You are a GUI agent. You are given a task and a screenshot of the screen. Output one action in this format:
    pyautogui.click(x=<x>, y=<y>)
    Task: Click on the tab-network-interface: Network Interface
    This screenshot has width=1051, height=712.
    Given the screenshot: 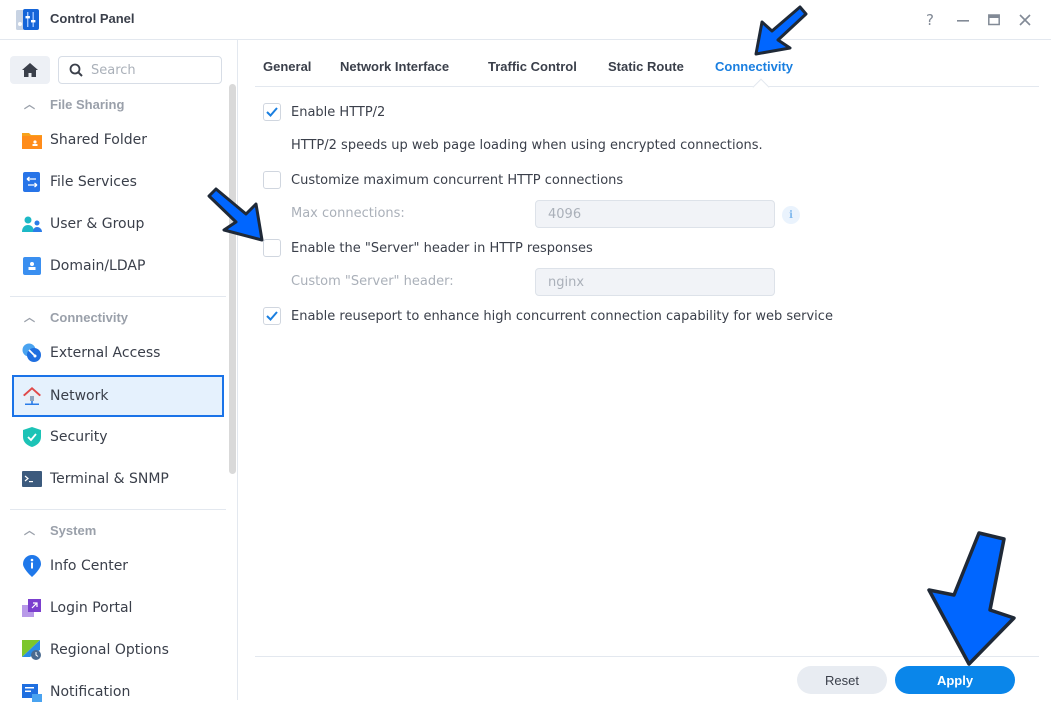 What is the action you would take?
    pyautogui.click(x=394, y=66)
    